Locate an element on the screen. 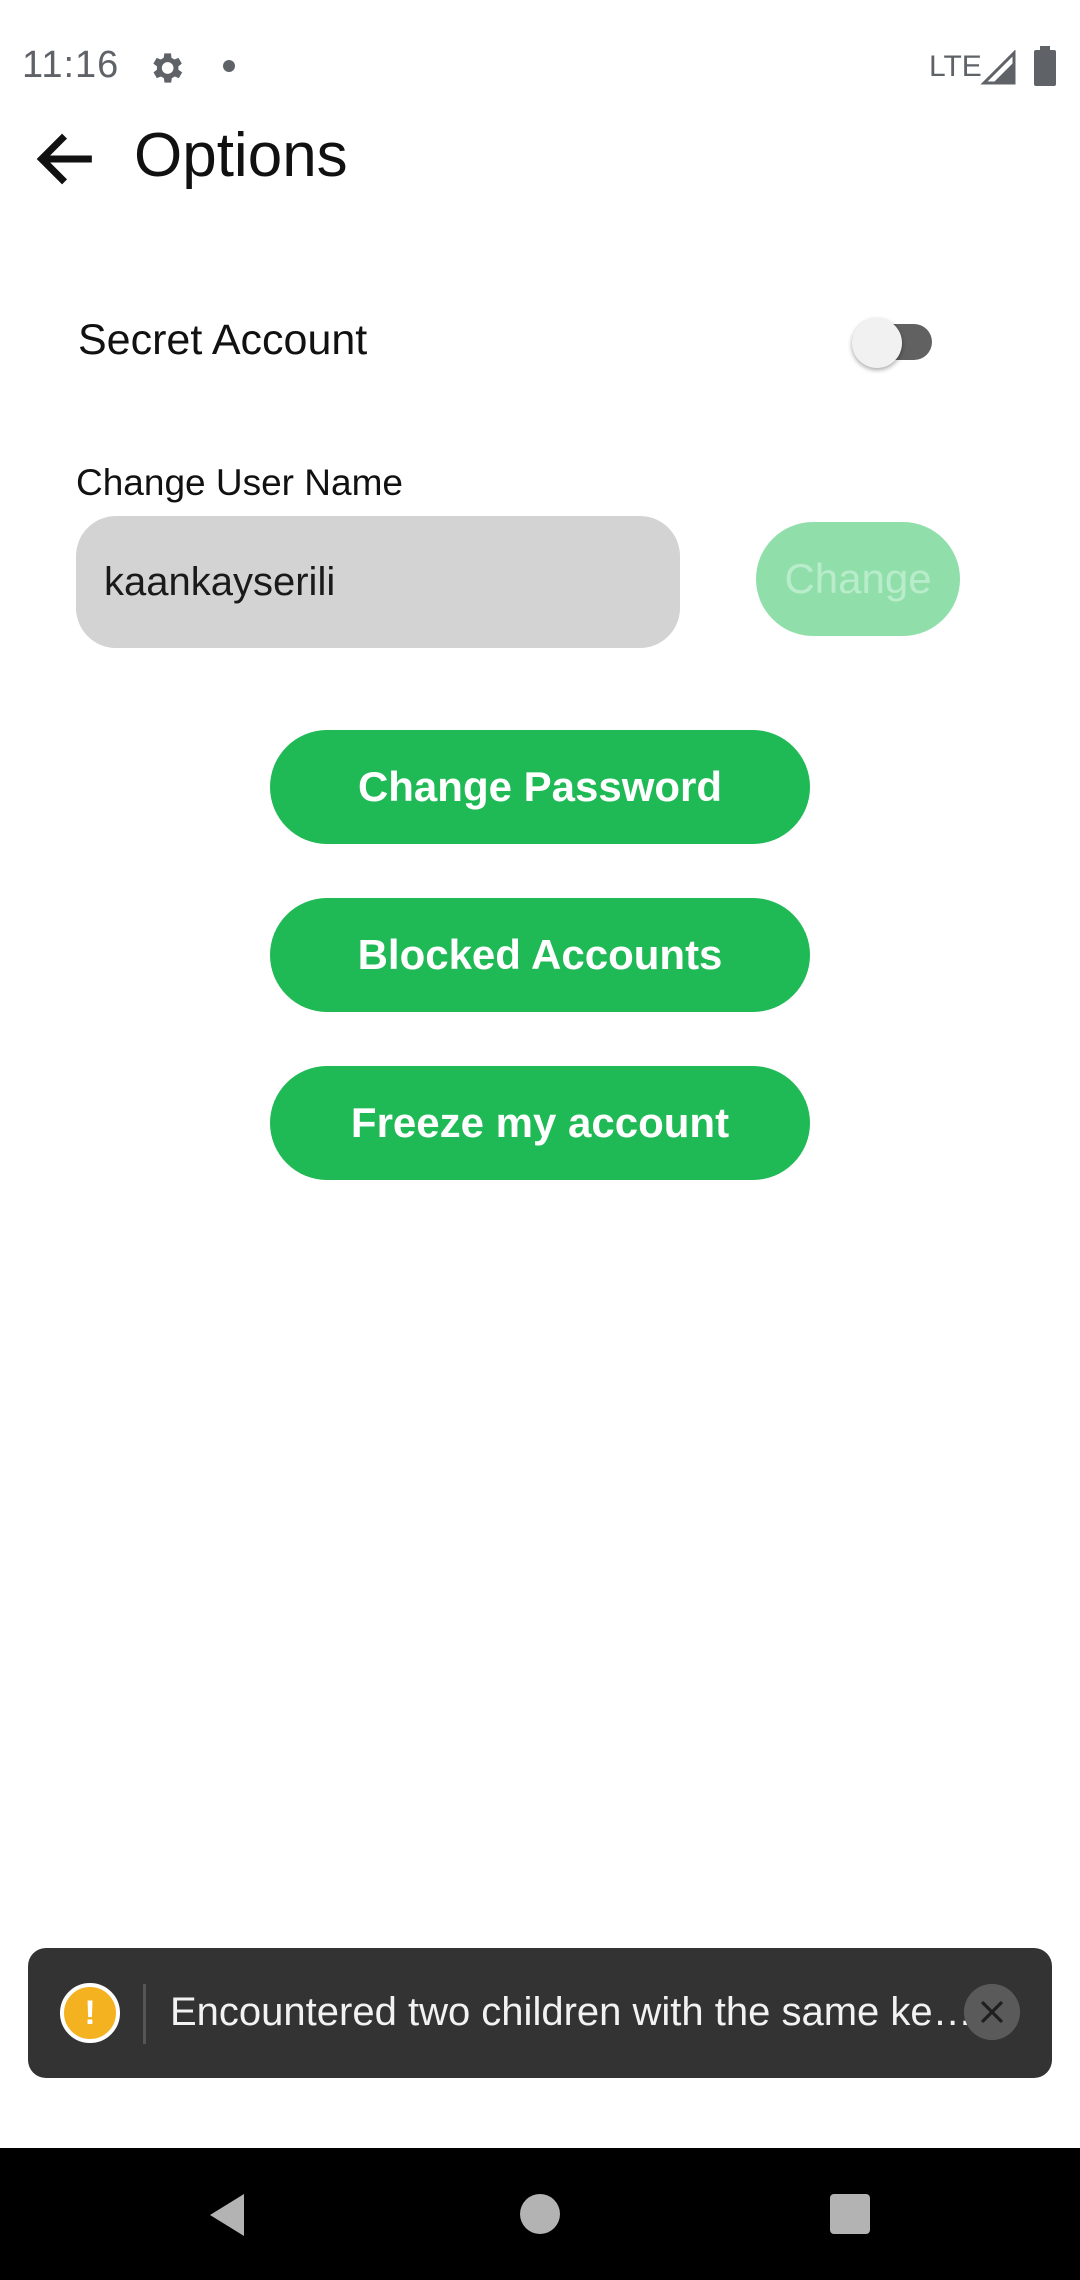 This screenshot has width=1080, height=2280. back-triangle-icon is located at coordinates (227, 2215).